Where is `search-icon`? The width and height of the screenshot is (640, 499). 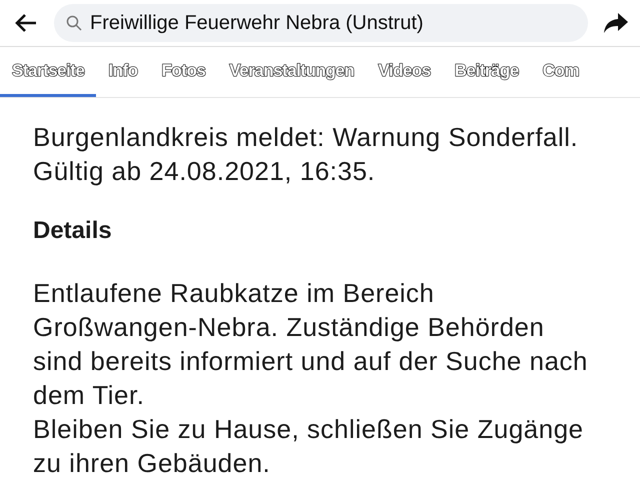 search-icon is located at coordinates (74, 23).